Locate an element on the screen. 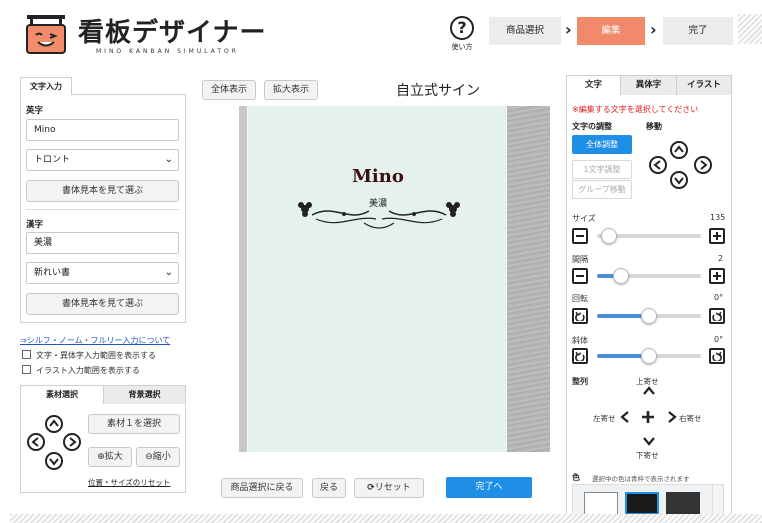 The image size is (762, 523). color-swatch-white is located at coordinates (601, 503).